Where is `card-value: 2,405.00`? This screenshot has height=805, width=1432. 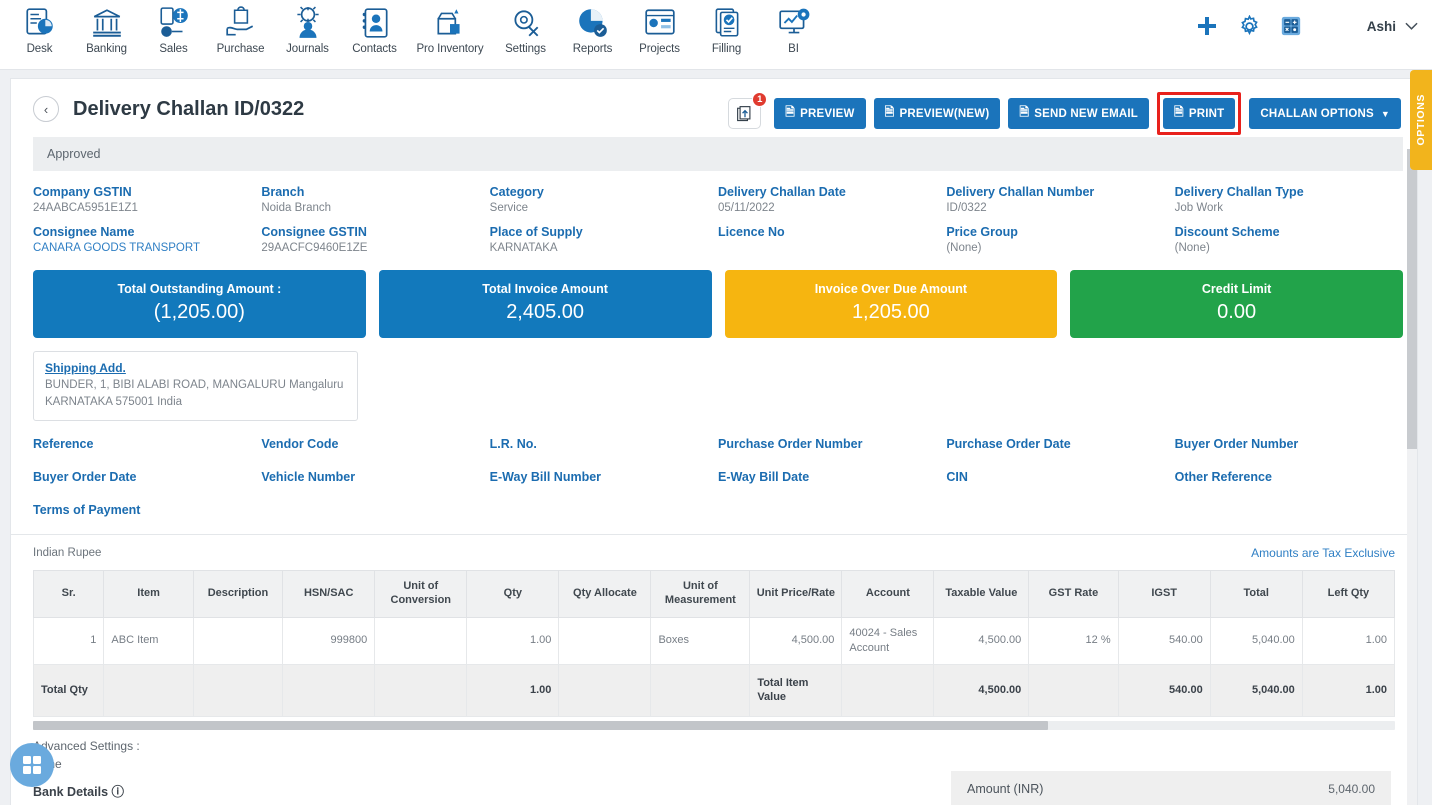 card-value: 2,405.00 is located at coordinates (545, 312).